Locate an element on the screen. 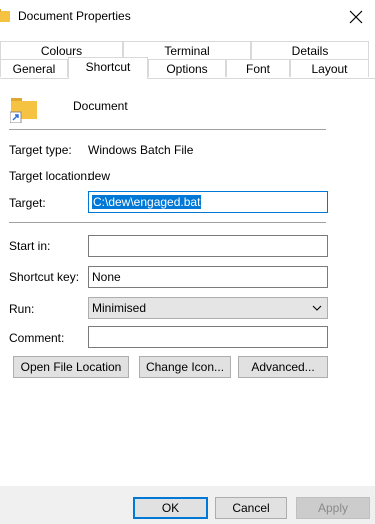  shortcut-key-label: Shortcut key: is located at coordinates (44, 277).